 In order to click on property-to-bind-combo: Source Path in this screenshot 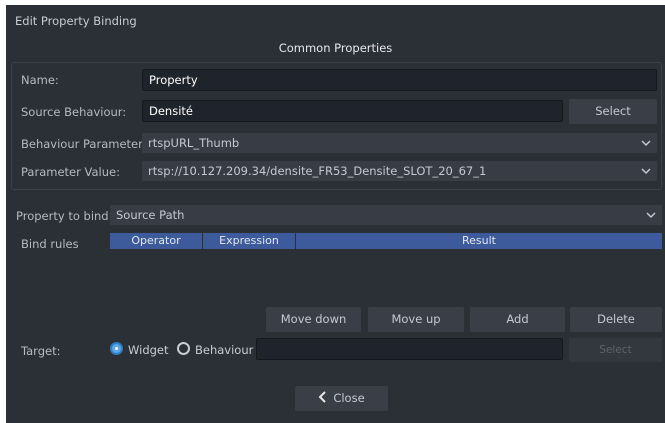, I will do `click(386, 215)`.